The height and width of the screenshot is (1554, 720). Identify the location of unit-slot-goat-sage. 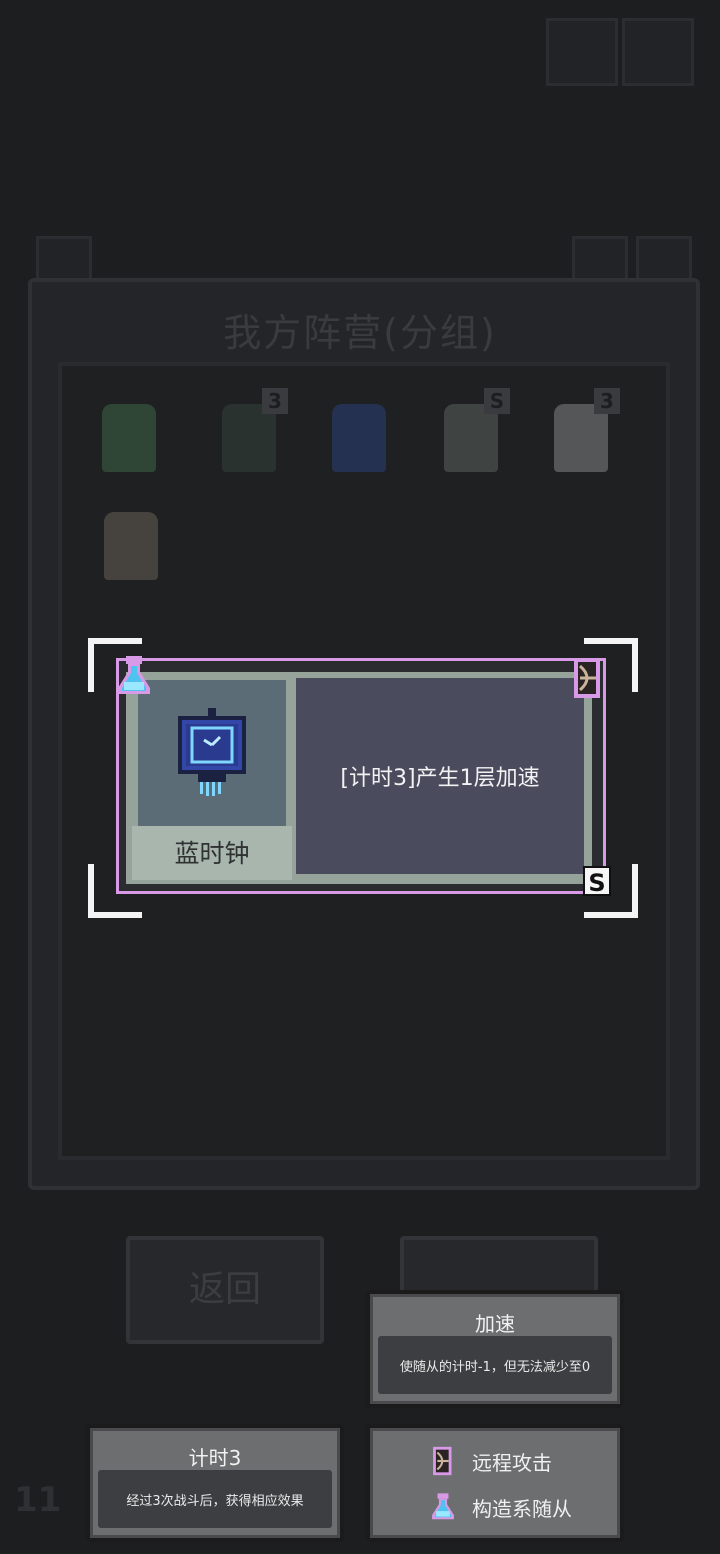
(131, 543).